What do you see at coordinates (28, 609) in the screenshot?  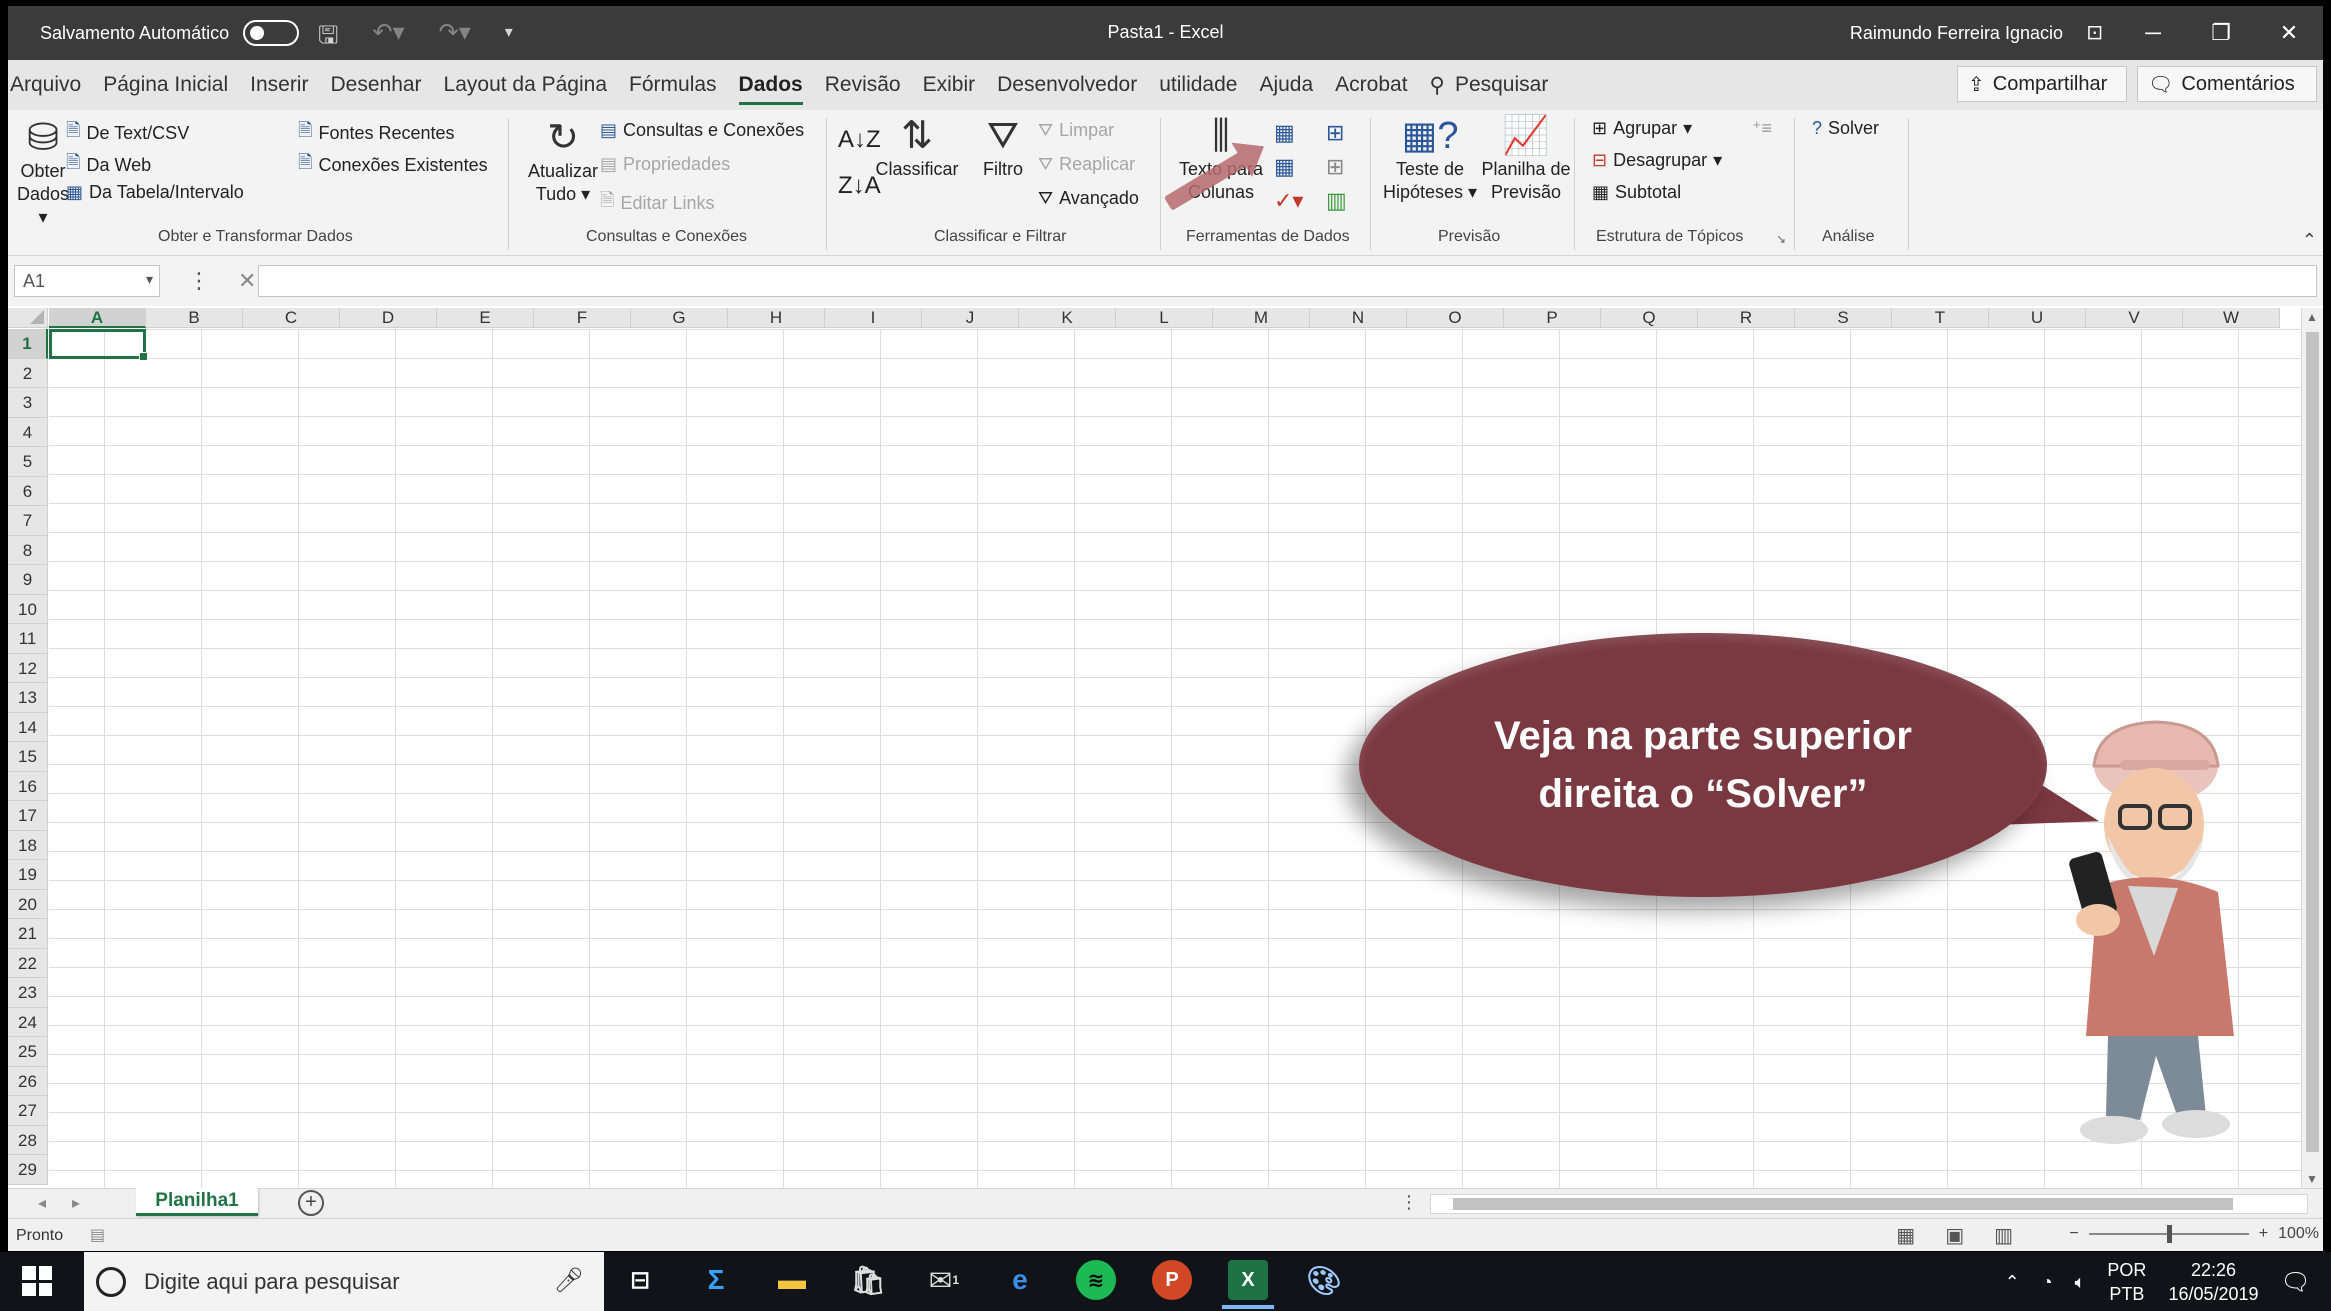 I see `row-header: 10` at bounding box center [28, 609].